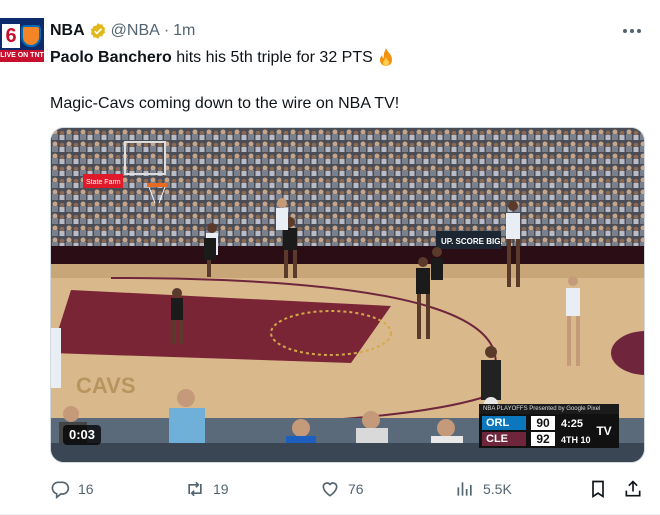 The width and height of the screenshot is (660, 515). I want to click on post-time: 1m, so click(184, 31).